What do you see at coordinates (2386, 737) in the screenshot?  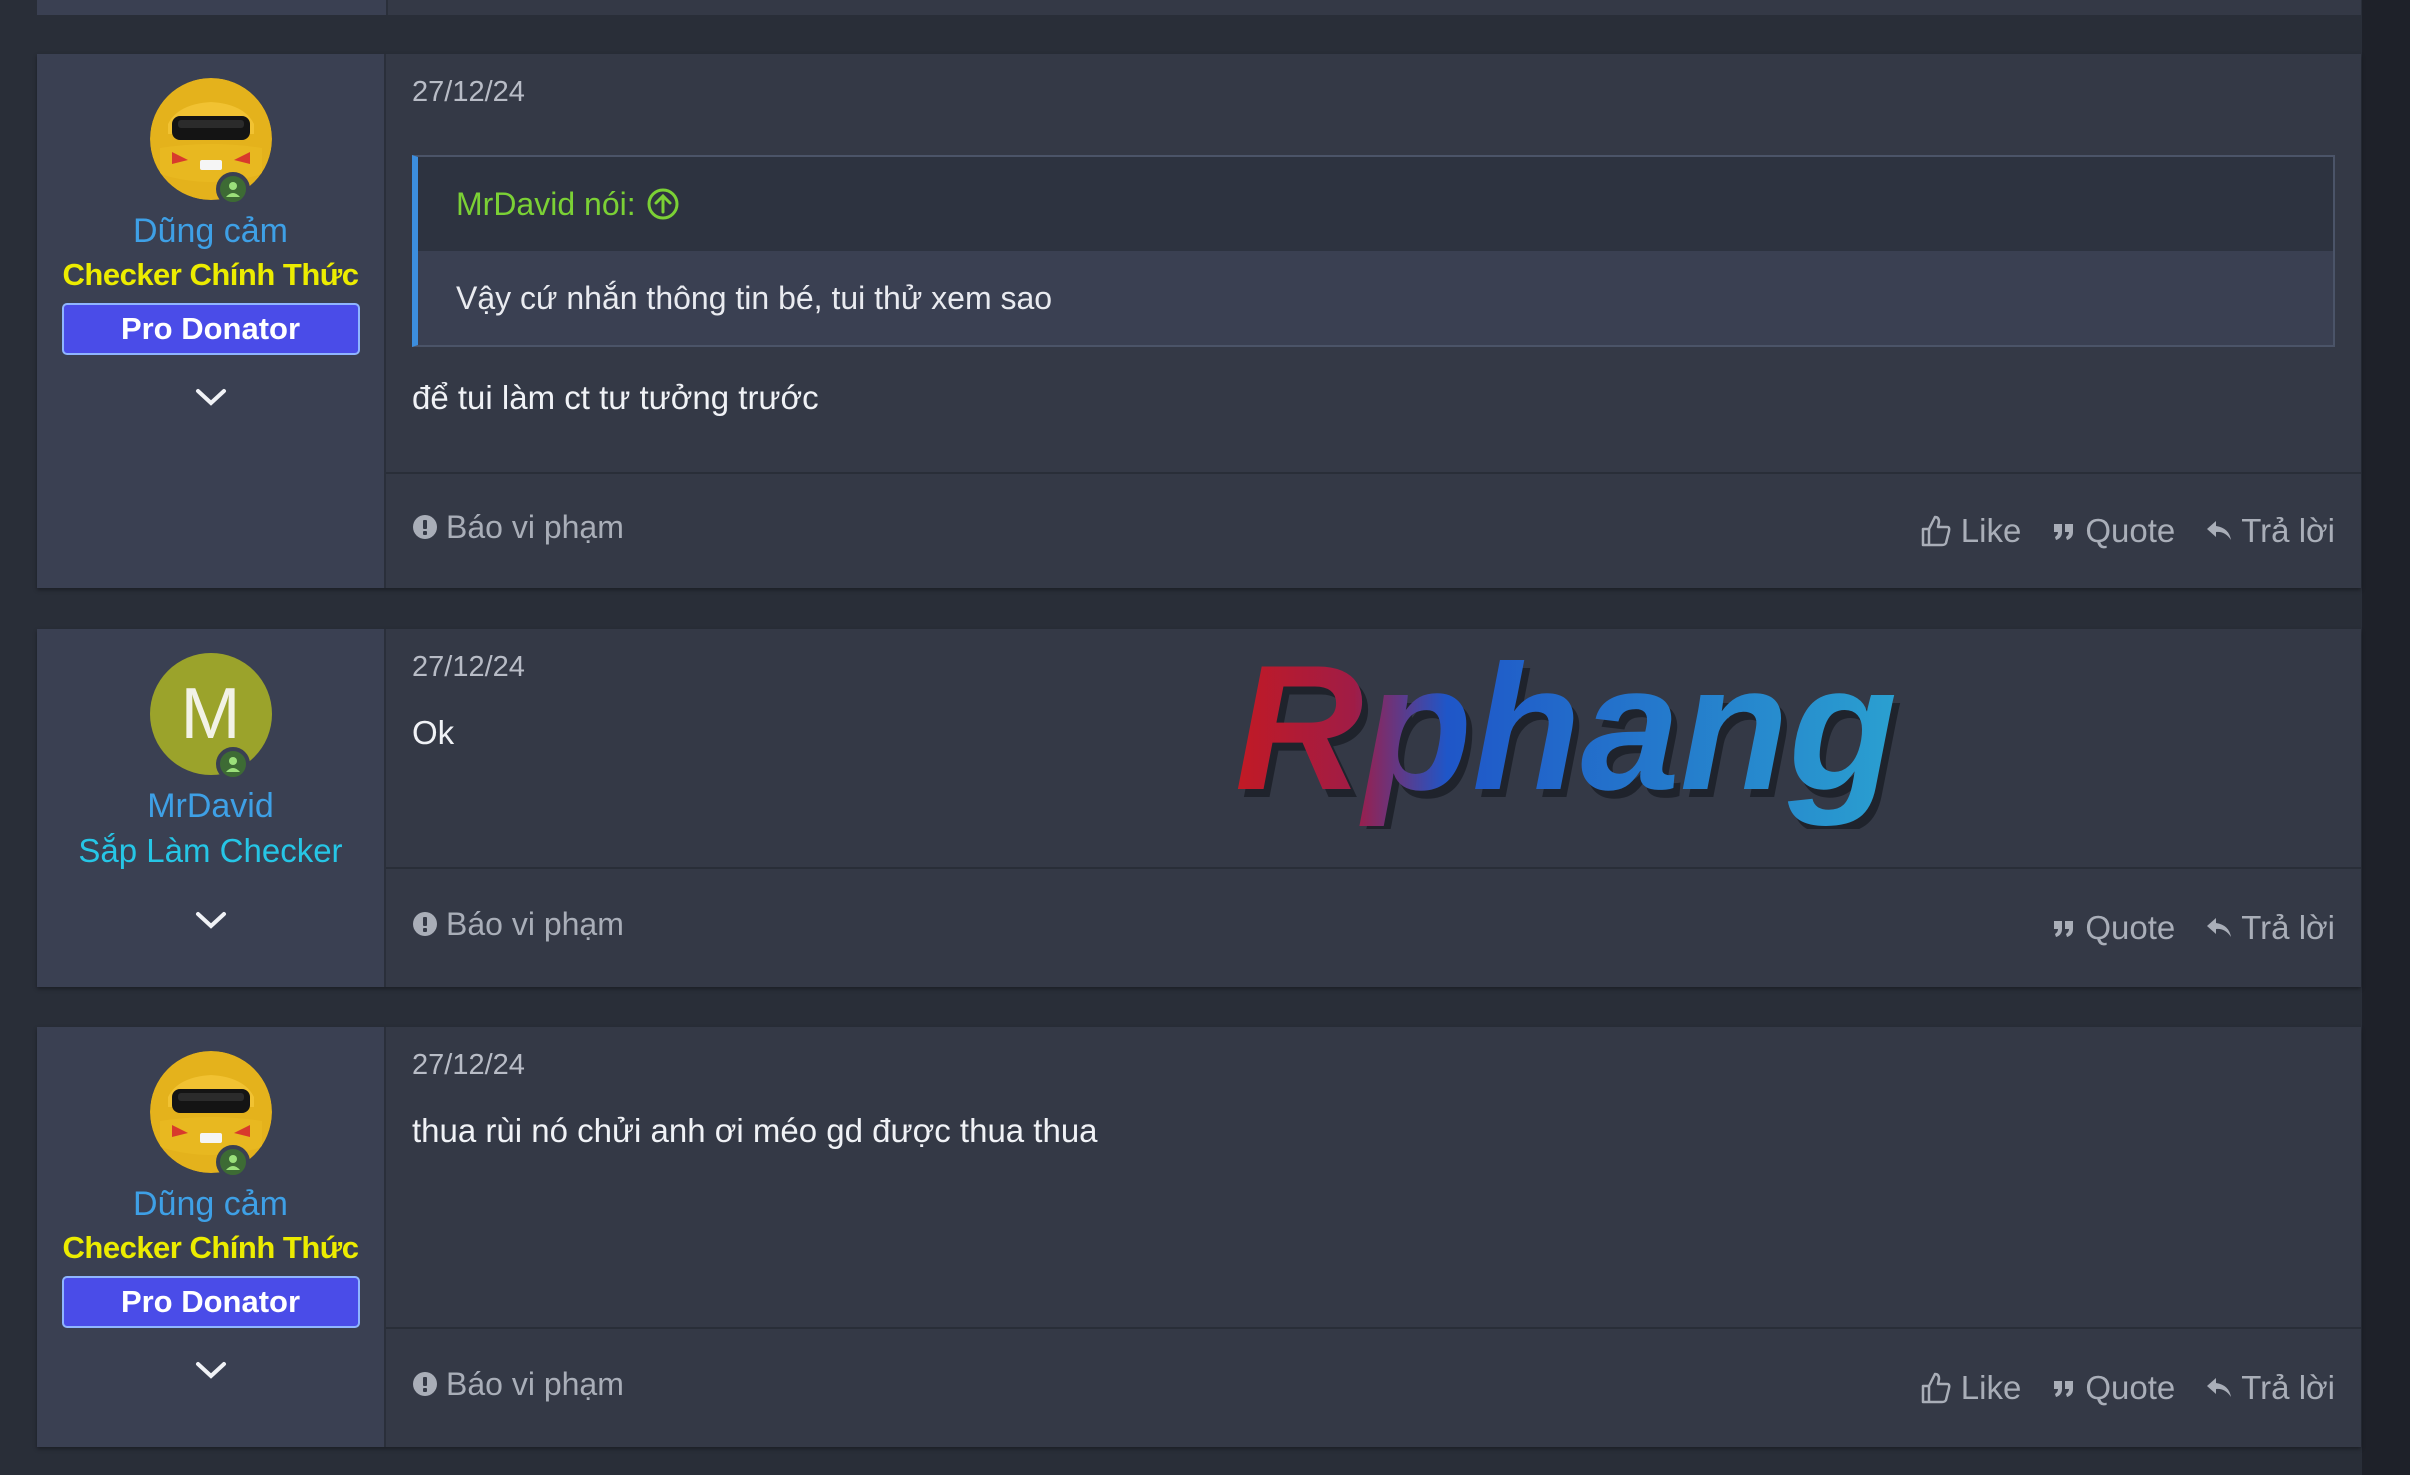 I see `scrollbar-track` at bounding box center [2386, 737].